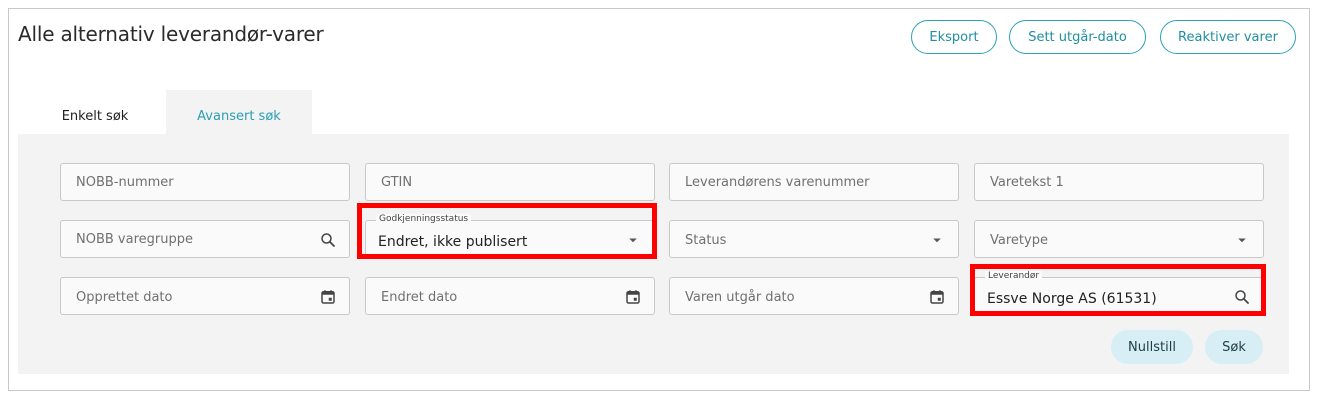 The height and width of the screenshot is (399, 1319). Describe the element at coordinates (125, 182) in the screenshot. I see `nobb-number-placeholder: NOBB-nummer` at that location.